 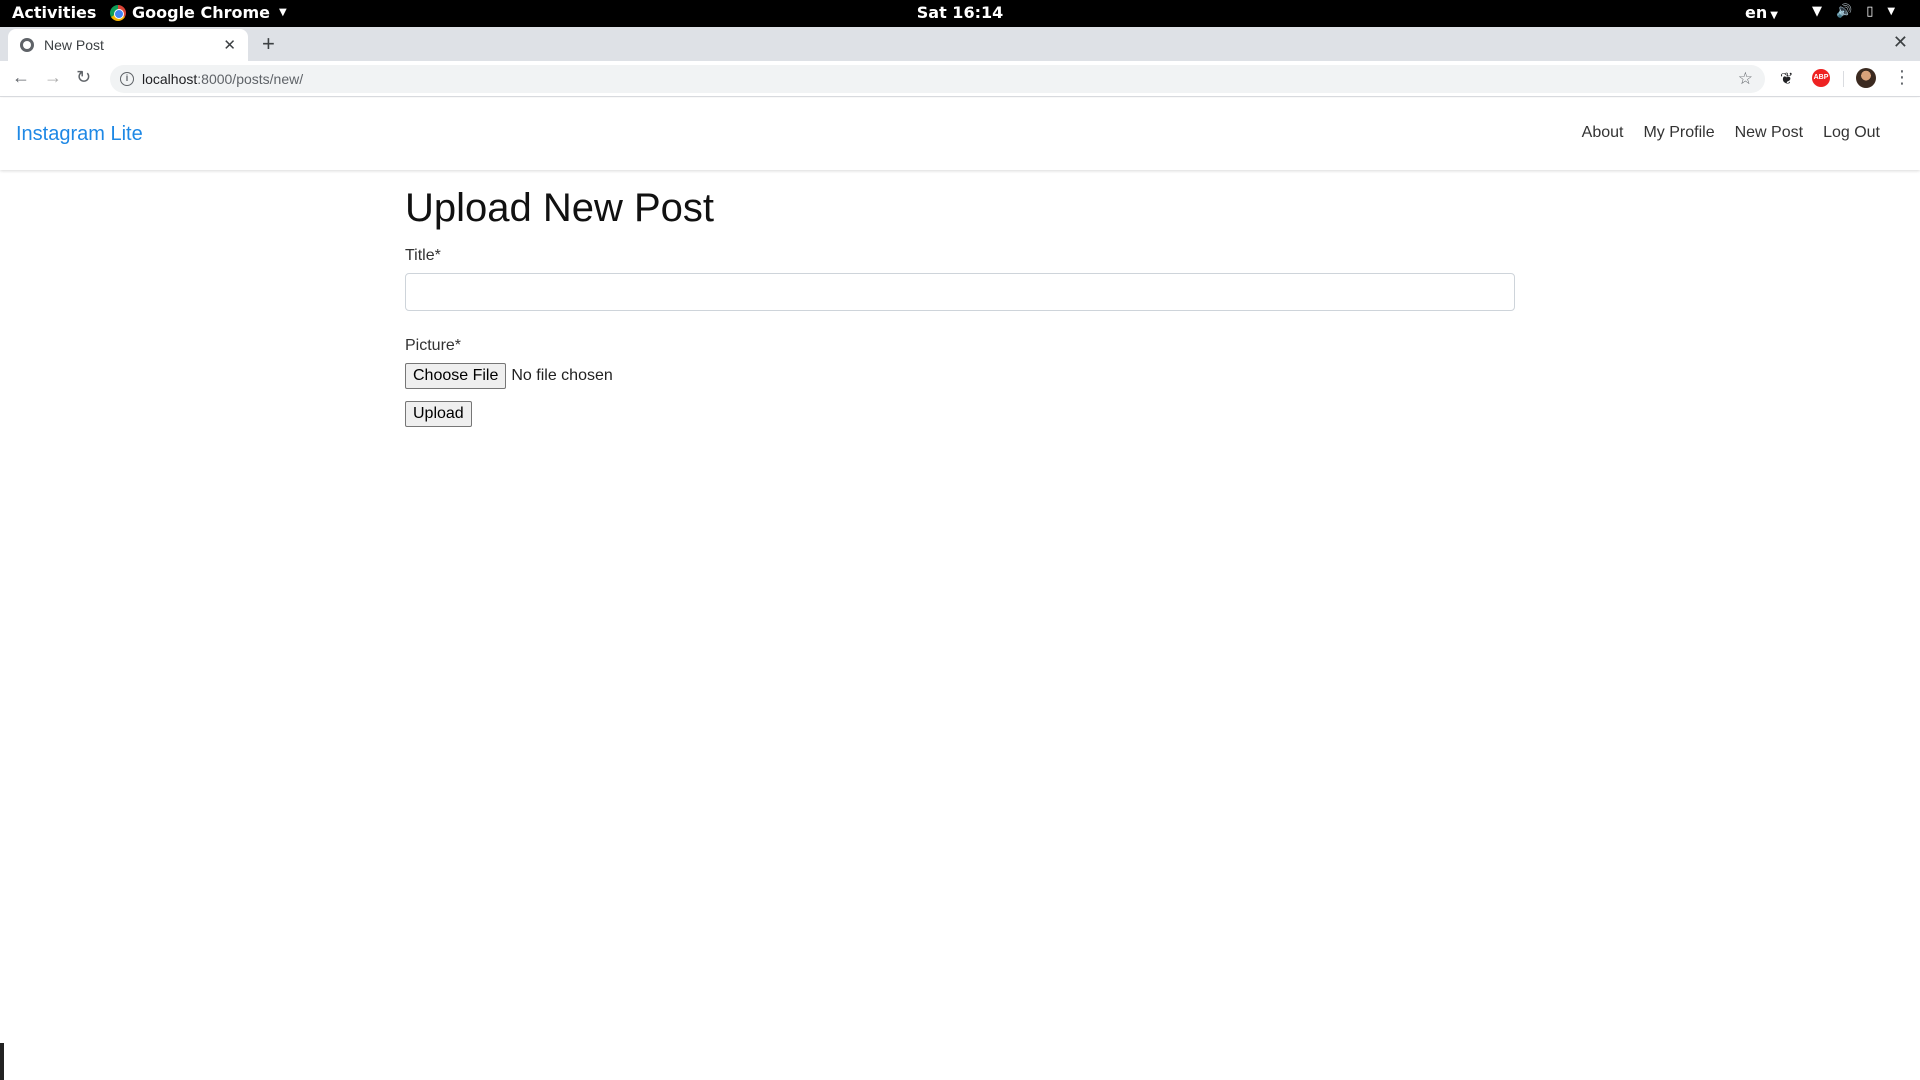 What do you see at coordinates (1900, 42) in the screenshot?
I see `close-window-icon: ✕` at bounding box center [1900, 42].